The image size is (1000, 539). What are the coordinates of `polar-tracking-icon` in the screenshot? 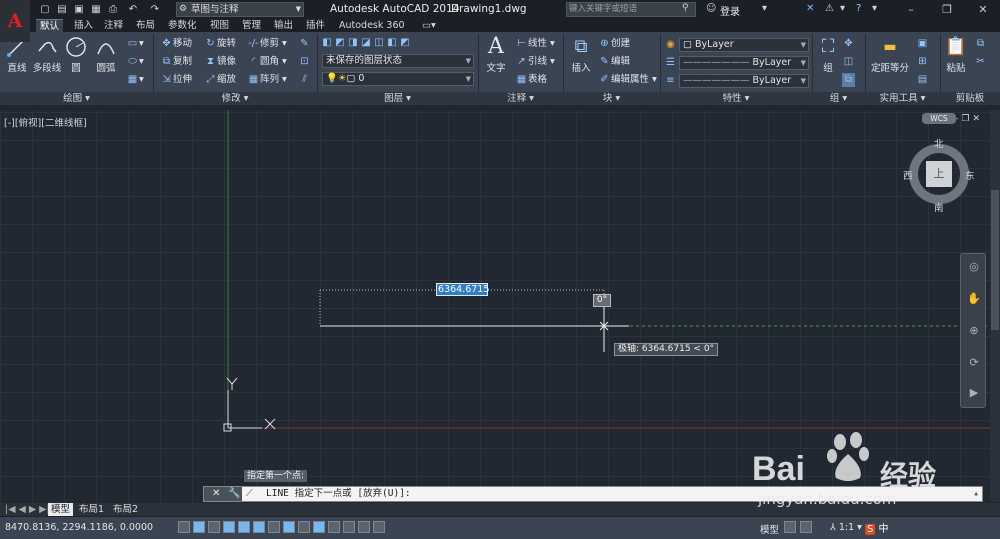 It's located at (244, 527).